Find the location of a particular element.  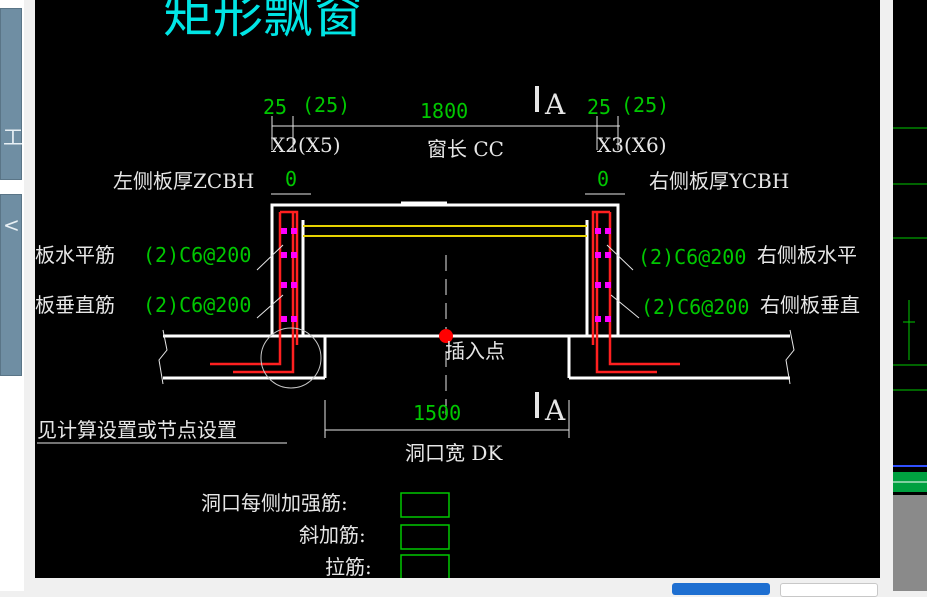

diagram-title: 矩形飘窗 is located at coordinates (263, 22).